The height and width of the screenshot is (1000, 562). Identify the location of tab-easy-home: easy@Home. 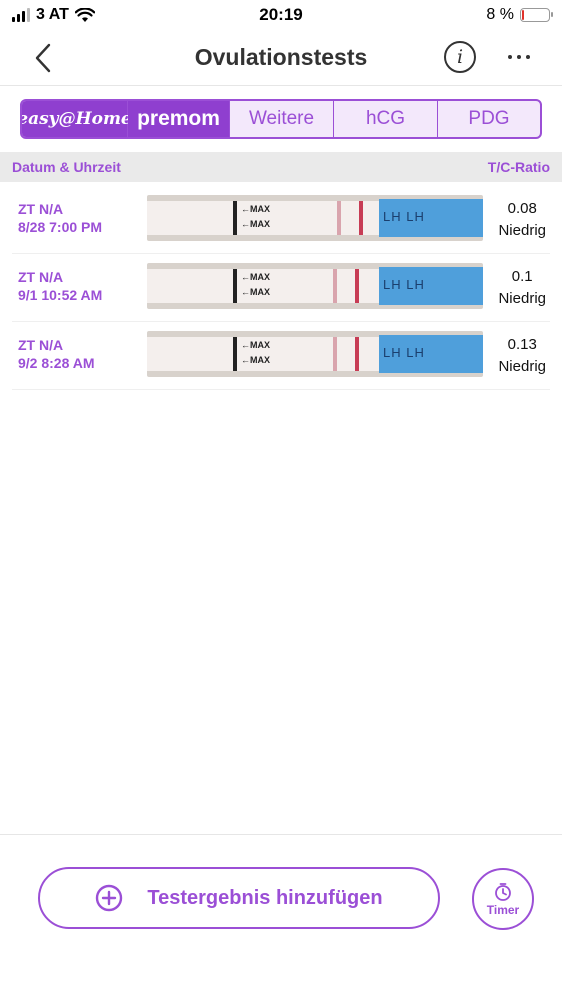
(77, 119).